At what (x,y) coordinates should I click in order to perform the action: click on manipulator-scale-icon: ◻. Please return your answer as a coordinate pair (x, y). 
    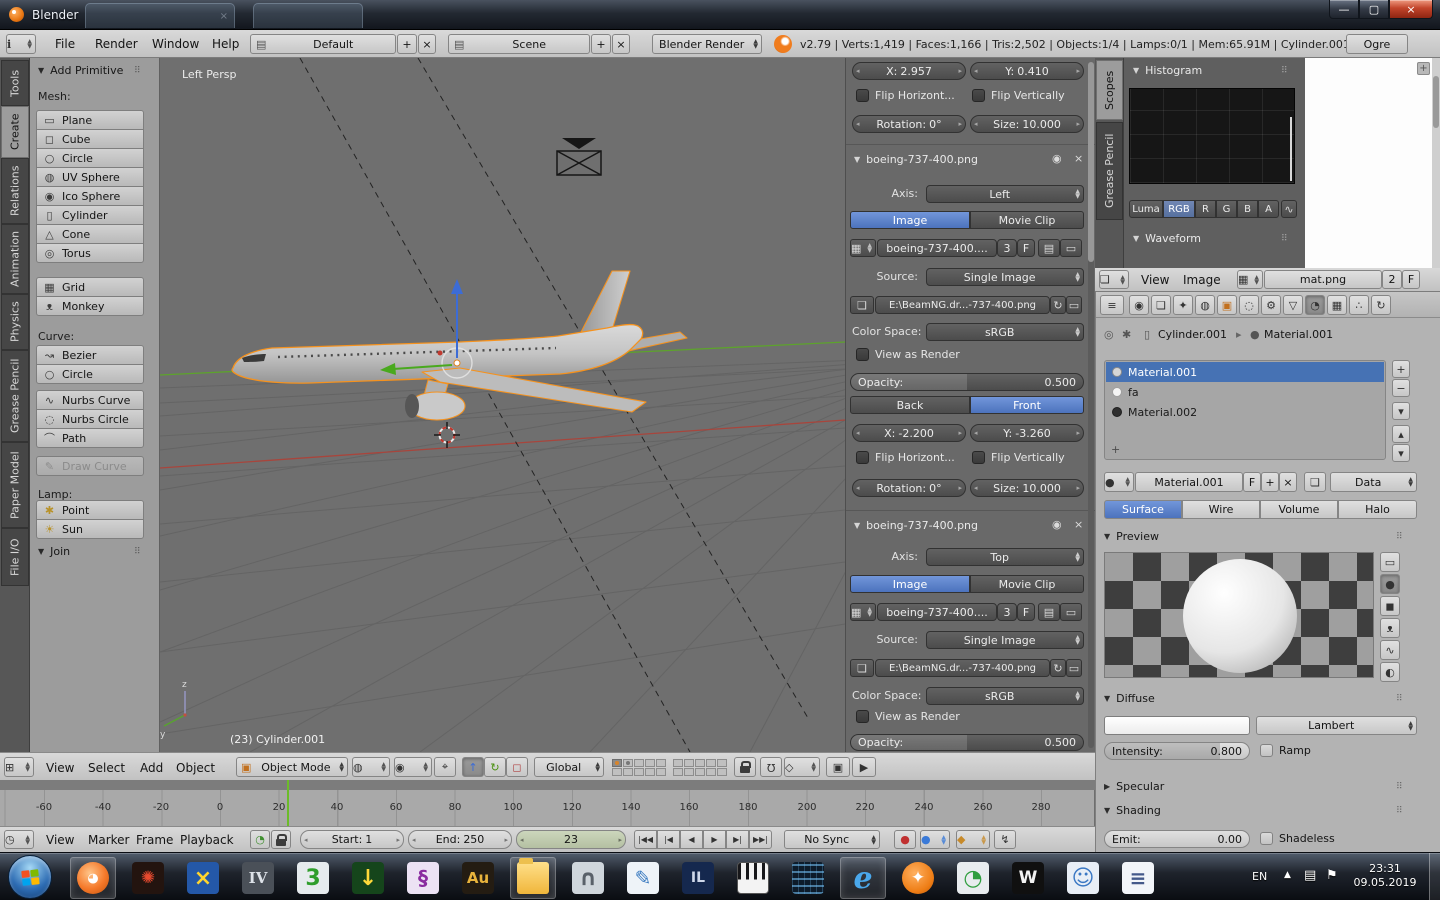
    Looking at the image, I should click on (517, 767).